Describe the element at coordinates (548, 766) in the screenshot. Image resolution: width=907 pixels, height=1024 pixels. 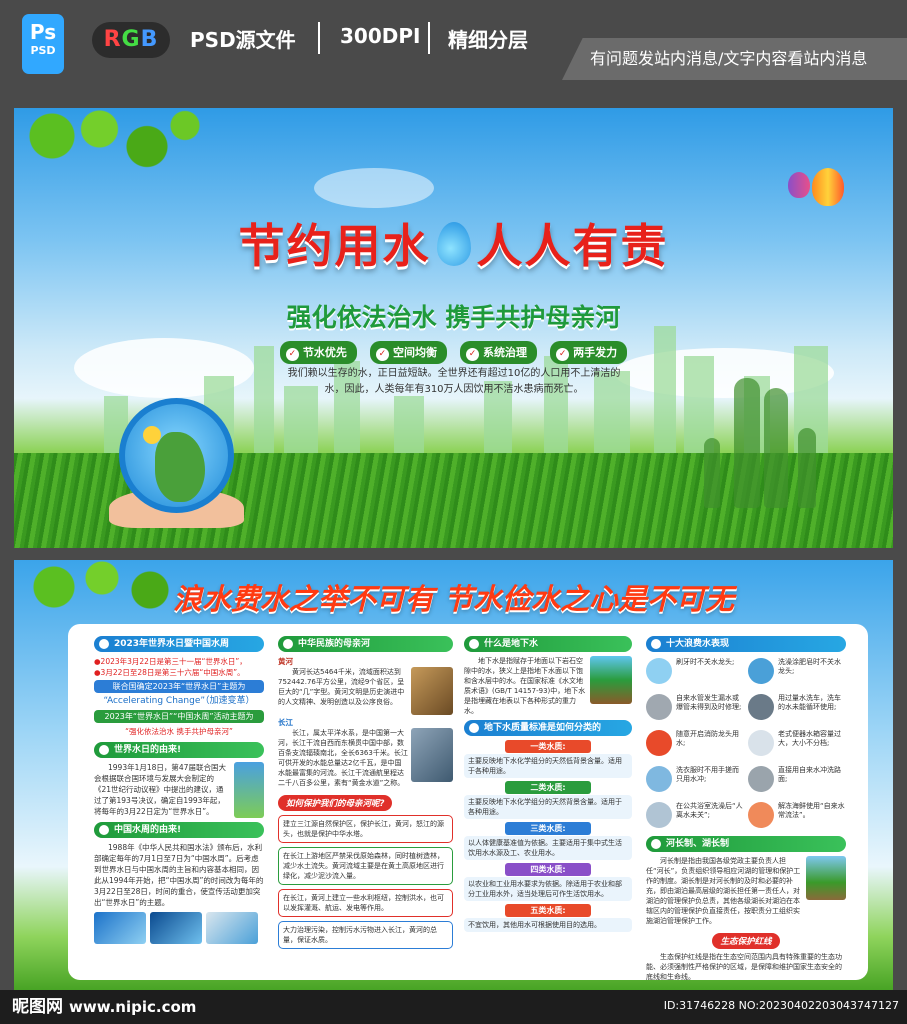
I see `class-text: 主要反映地下水化学组分的天然低背景含量。适用于各种用途。` at that location.